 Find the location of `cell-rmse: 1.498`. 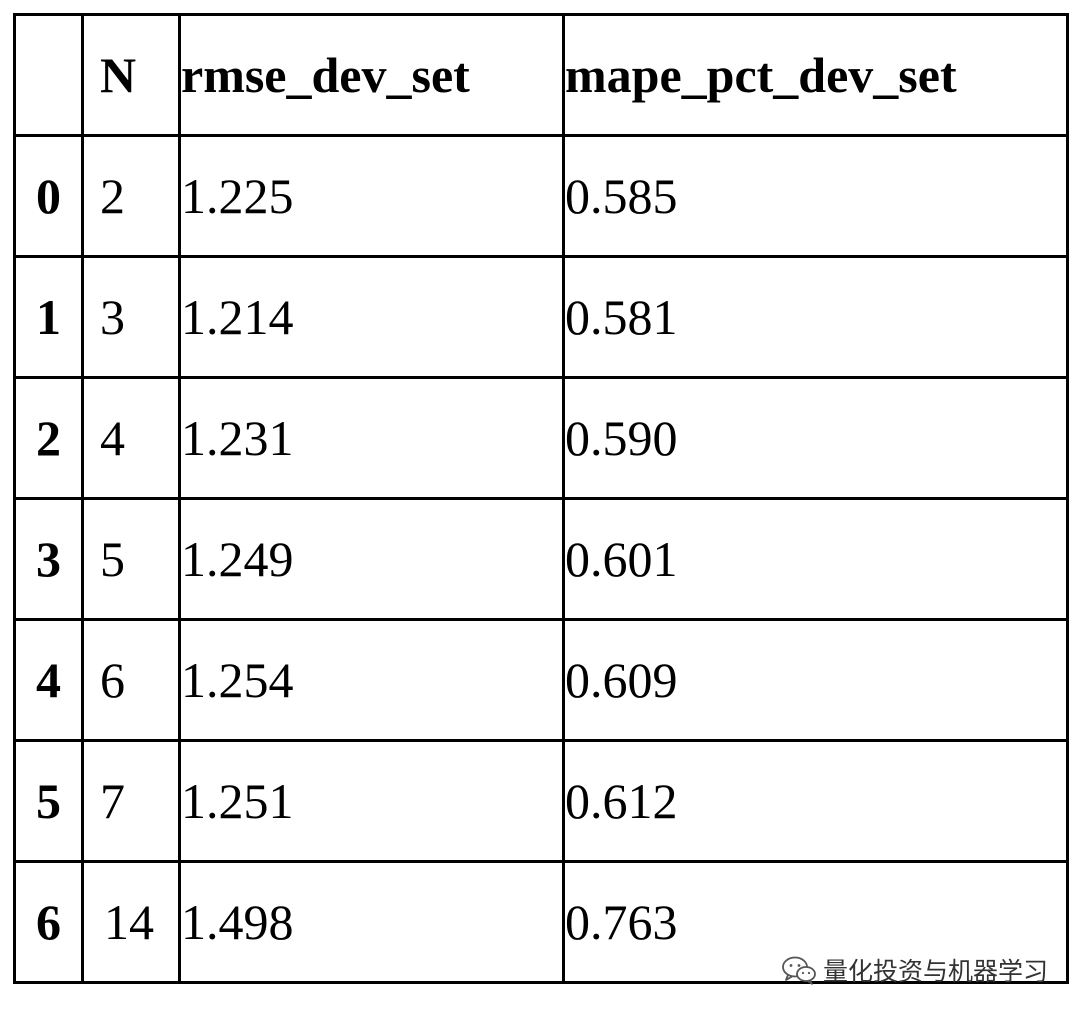

cell-rmse: 1.498 is located at coordinates (371, 922).